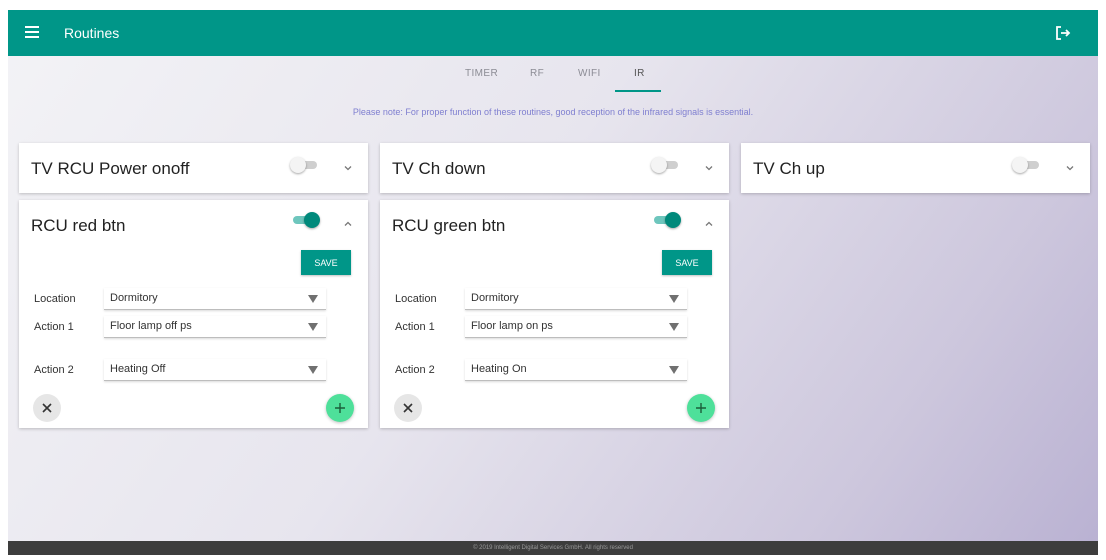 This screenshot has height=560, width=1106. I want to click on hamburger-menu-icon, so click(32, 32).